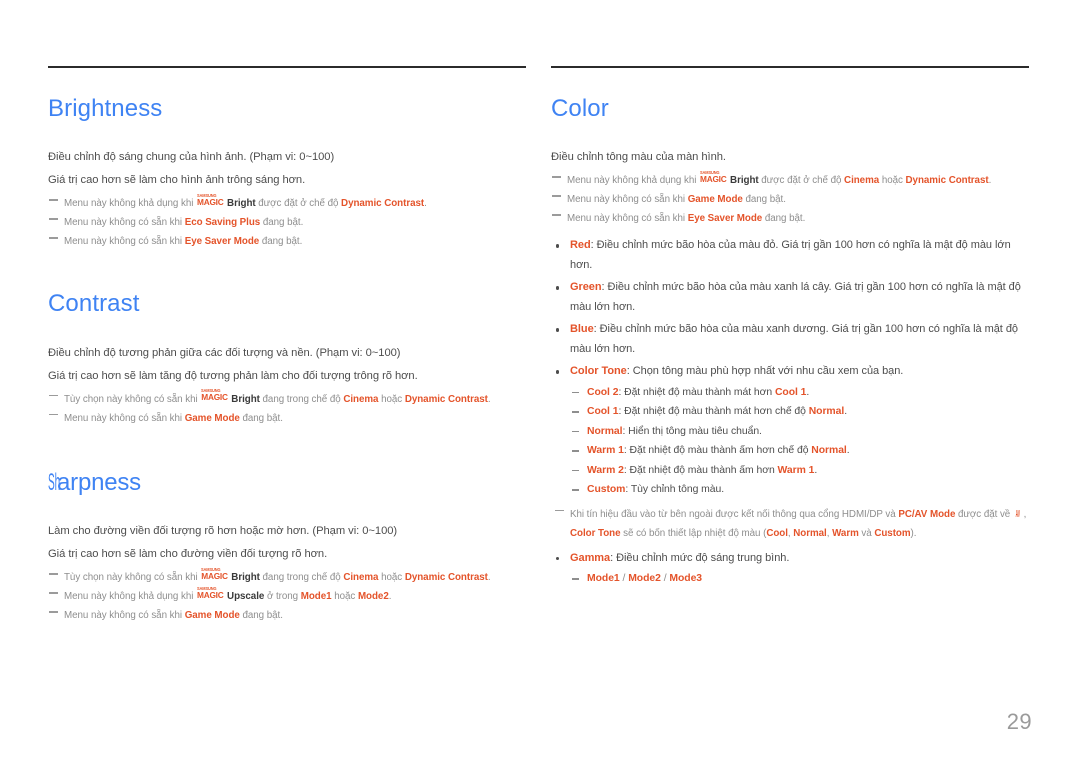 The image size is (1080, 763). What do you see at coordinates (124, 418) in the screenshot?
I see `note-text: Menu này không có sẵn khi` at bounding box center [124, 418].